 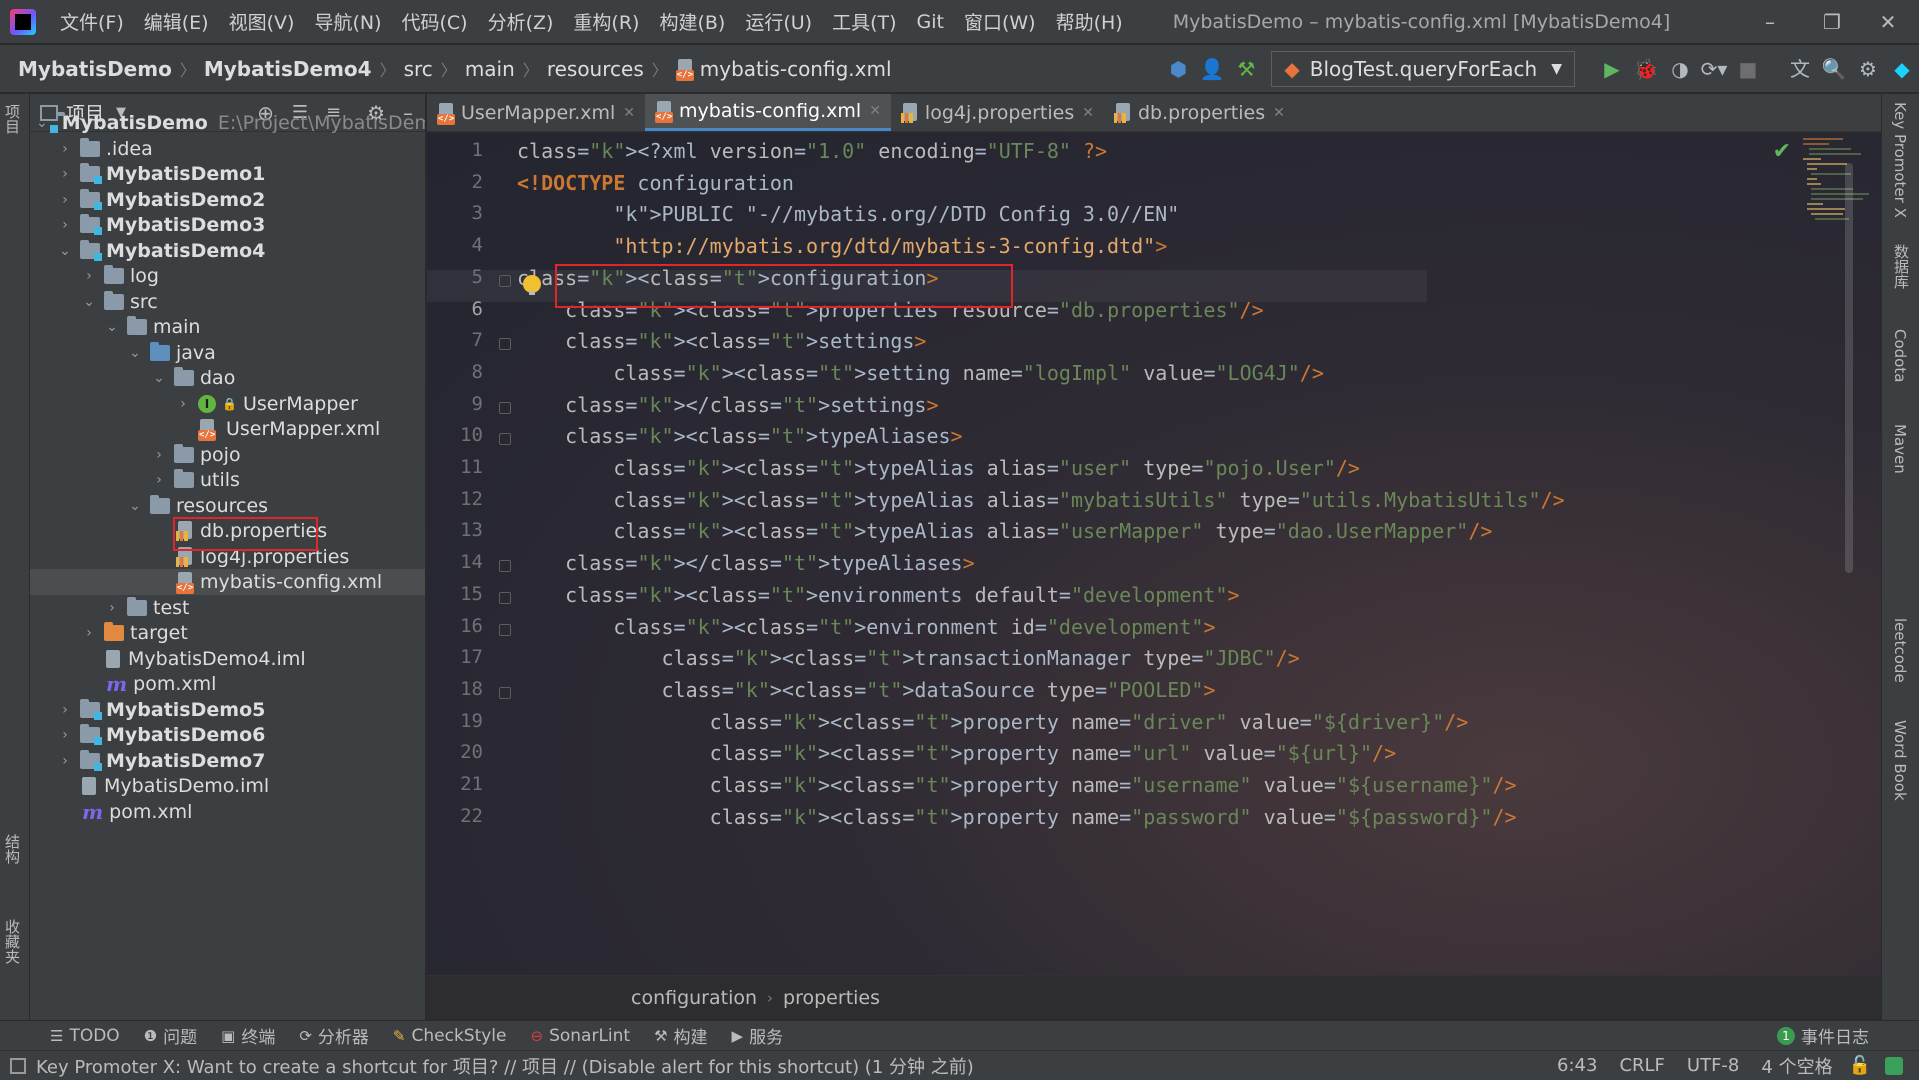 I want to click on menu-view: 视图(V), so click(x=262, y=21).